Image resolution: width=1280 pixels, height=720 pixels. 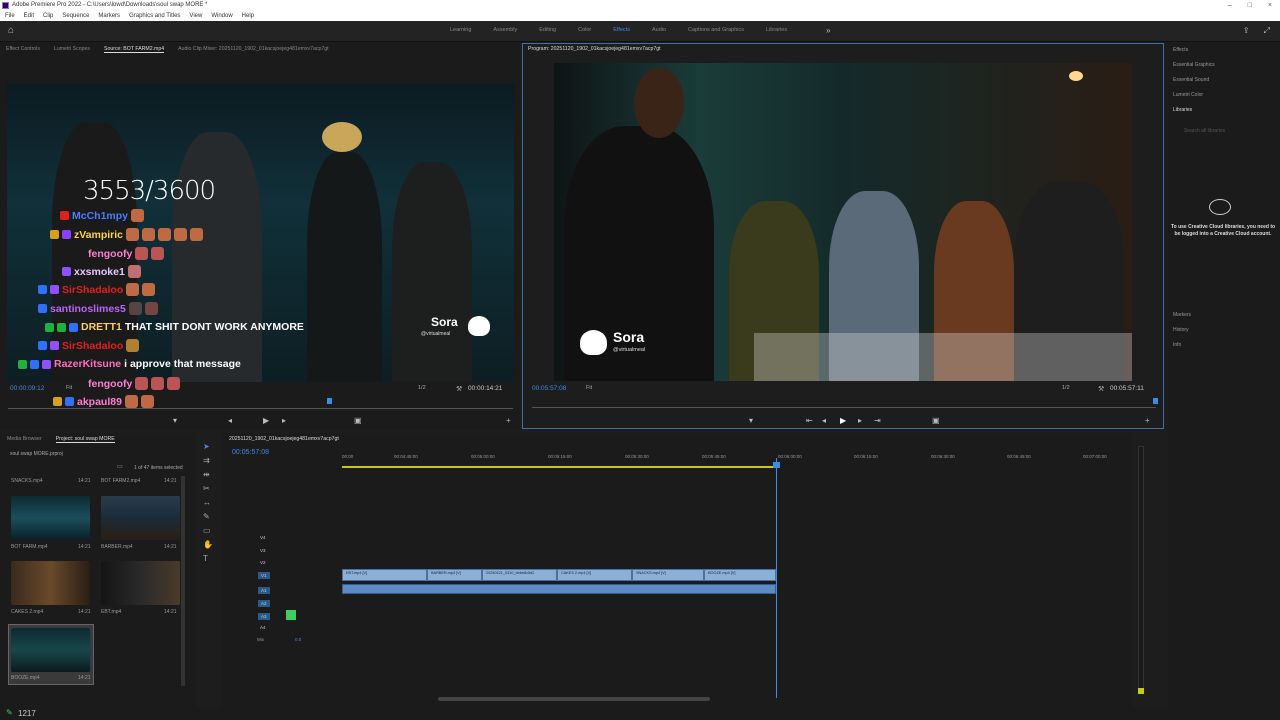 I want to click on share-icon: ⇪, so click(x=1246, y=31).